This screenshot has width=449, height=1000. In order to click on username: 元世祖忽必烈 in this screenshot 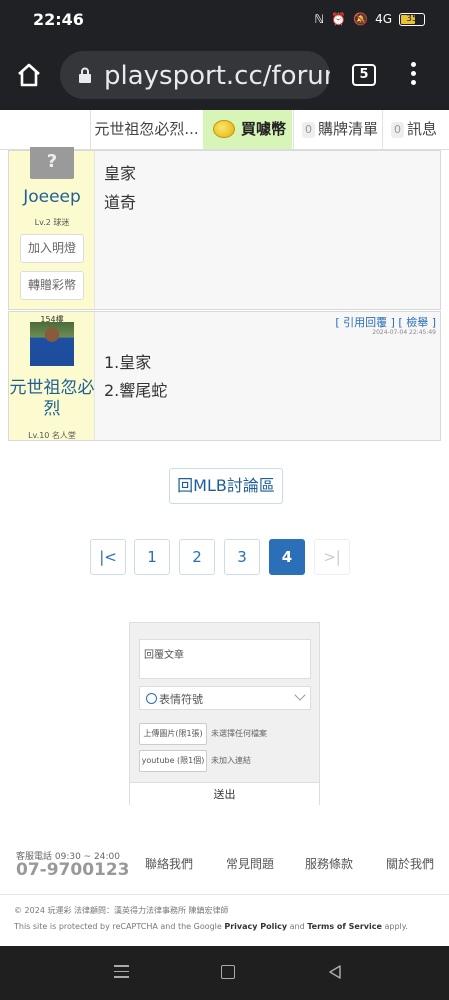, I will do `click(52, 399)`.